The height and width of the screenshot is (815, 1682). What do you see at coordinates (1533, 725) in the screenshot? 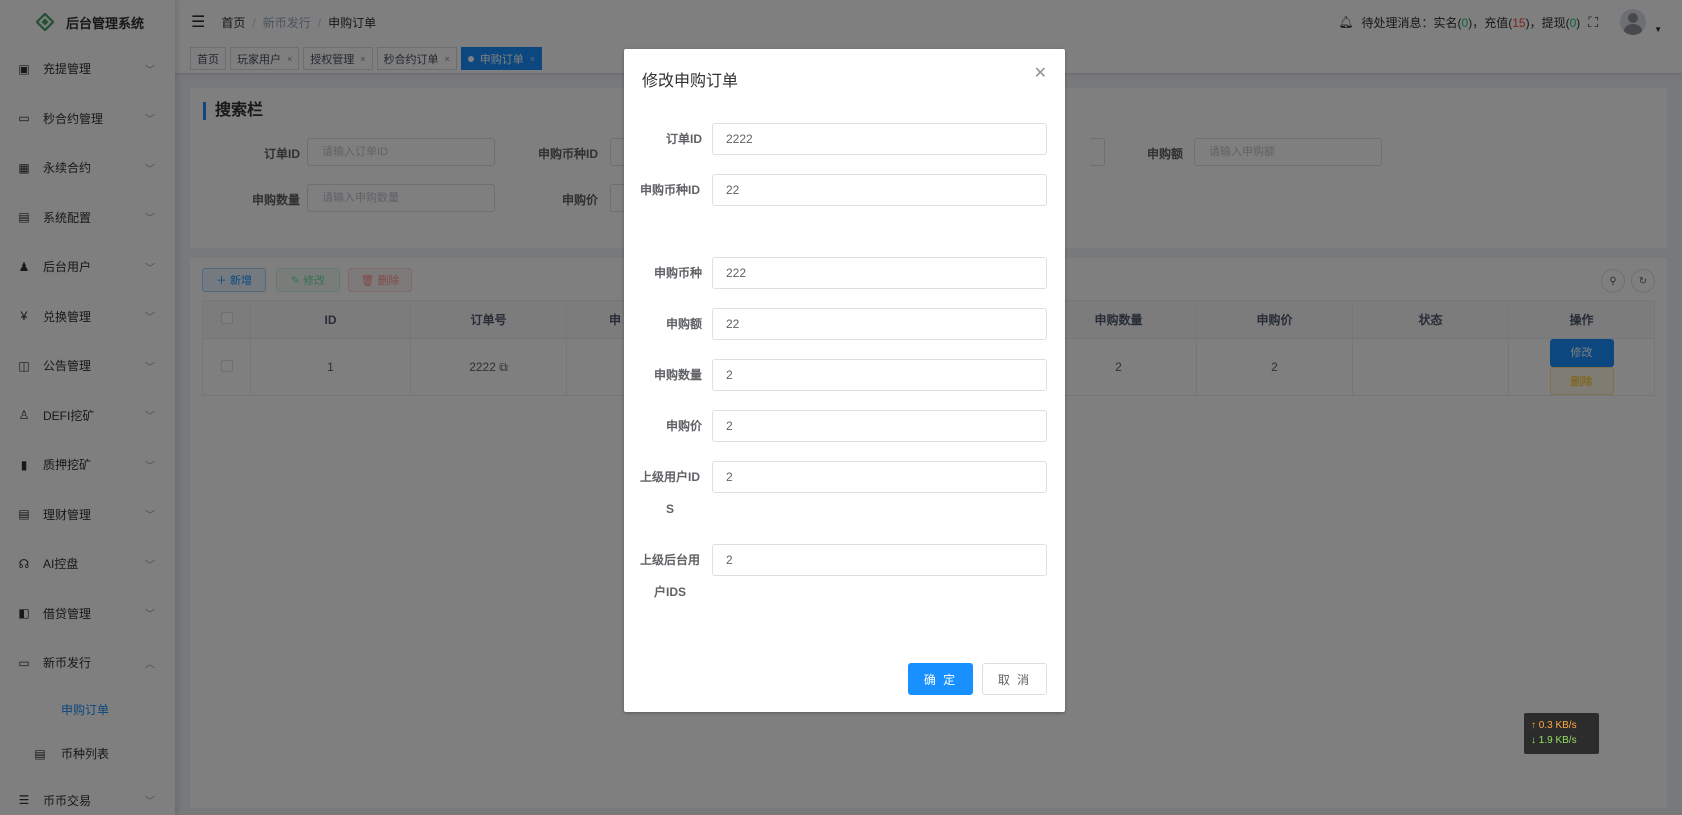
I see `arrow-up-icon: ↑` at bounding box center [1533, 725].